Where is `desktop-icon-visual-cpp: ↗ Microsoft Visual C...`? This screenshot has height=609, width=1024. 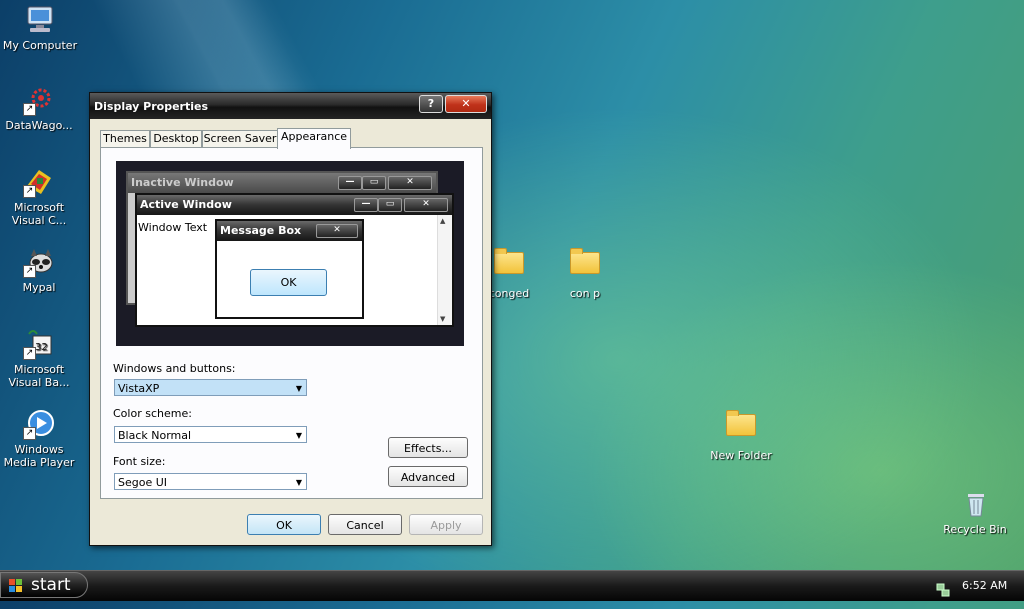
desktop-icon-visual-cpp: ↗ Microsoft Visual C... is located at coordinates (39, 196).